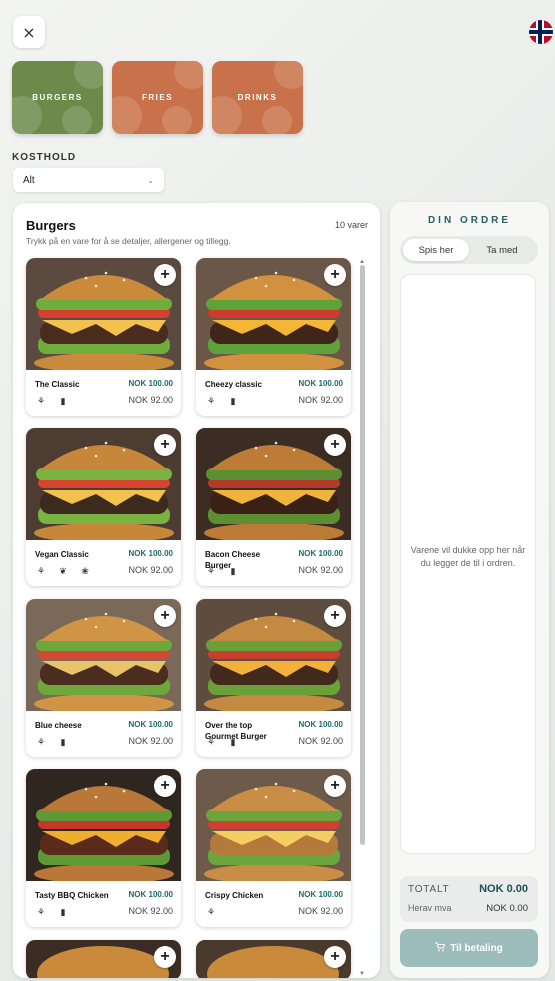 This screenshot has width=555, height=981. Describe the element at coordinates (429, 889) in the screenshot. I see `total-label: TOTALT` at that location.